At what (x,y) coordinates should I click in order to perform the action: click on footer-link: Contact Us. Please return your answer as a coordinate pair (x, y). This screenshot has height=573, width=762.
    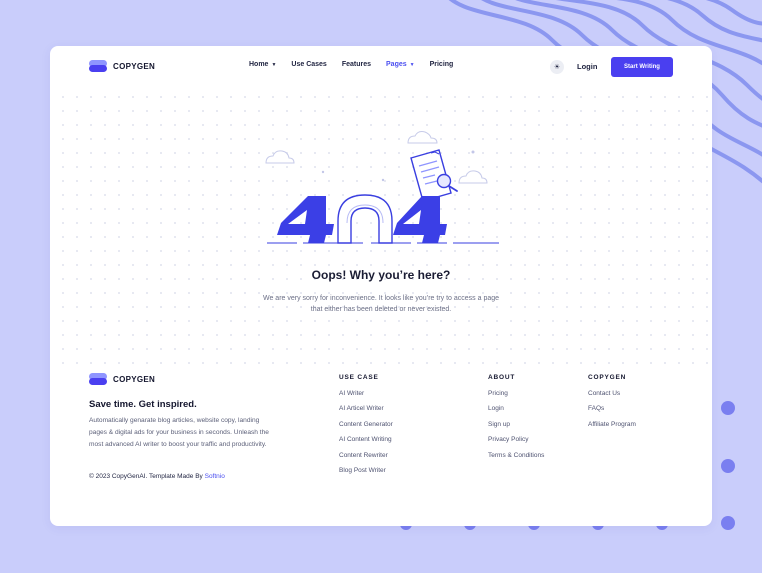
    Looking at the image, I should click on (612, 397).